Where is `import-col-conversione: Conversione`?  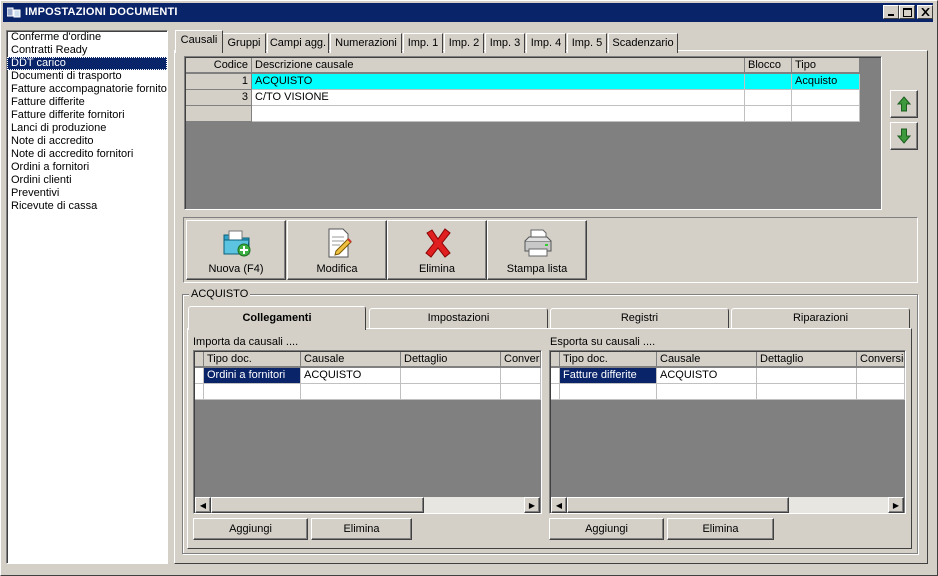
import-col-conversione: Conversione is located at coordinates (521, 359).